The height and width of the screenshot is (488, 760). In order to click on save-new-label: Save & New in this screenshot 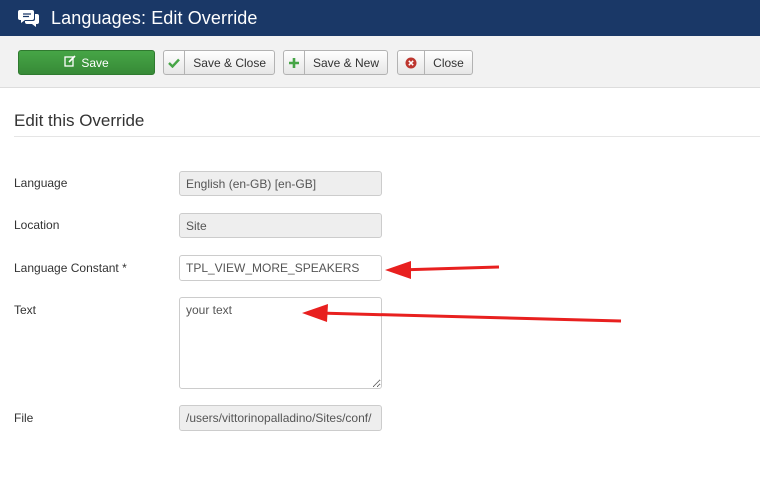, I will do `click(345, 62)`.